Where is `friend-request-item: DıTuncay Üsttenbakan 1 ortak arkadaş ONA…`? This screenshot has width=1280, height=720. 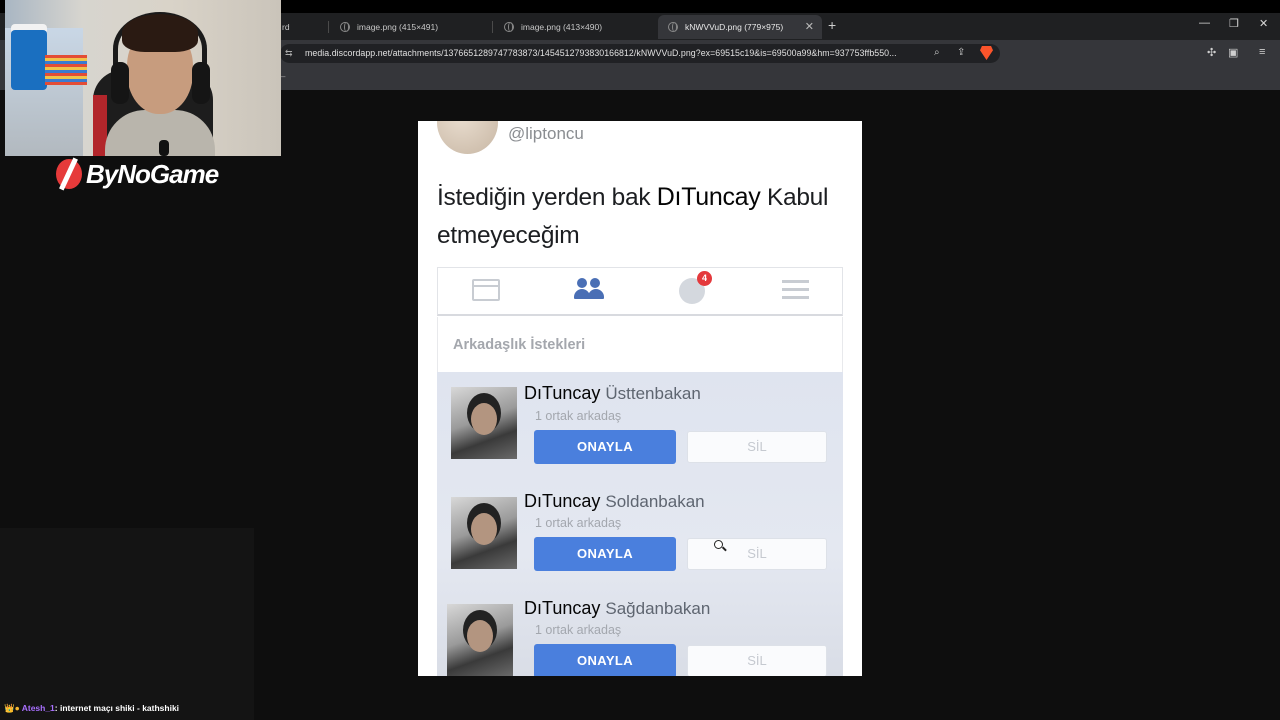 friend-request-item: DıTuncay Üsttenbakan 1 ortak arkadaş ONA… is located at coordinates (640, 425).